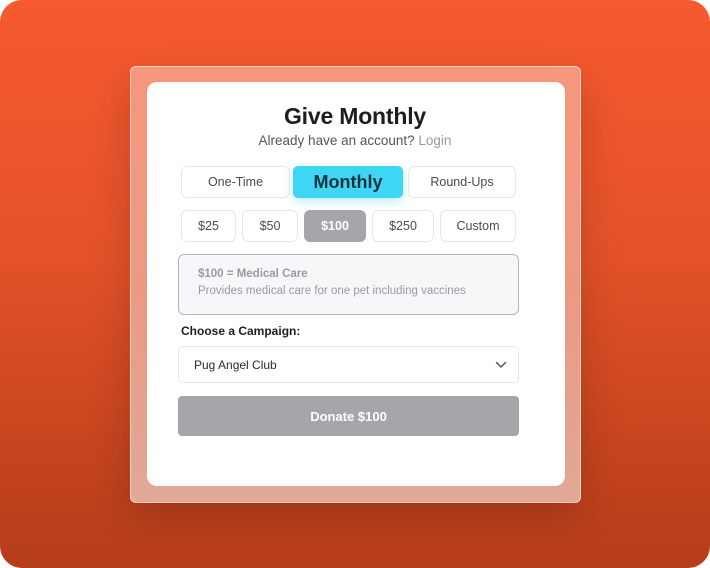 The image size is (710, 568). I want to click on campaign-selected-value: Pug Angel Club, so click(235, 364).